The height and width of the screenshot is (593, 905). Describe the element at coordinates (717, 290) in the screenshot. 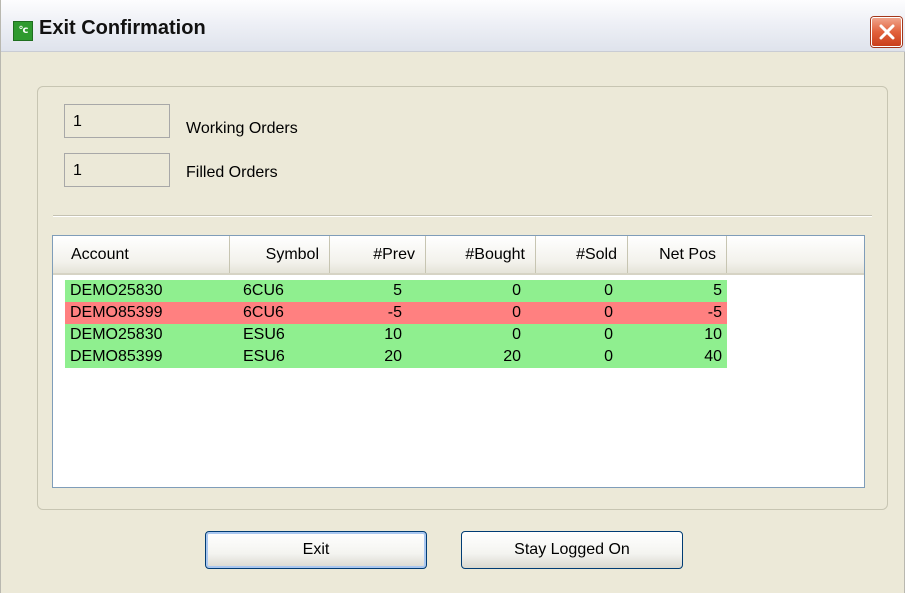

I see `cell-net-pos: 5` at that location.